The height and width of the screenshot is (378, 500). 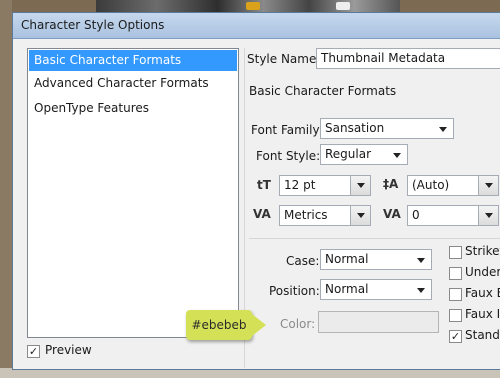 I want to click on position-label: Position:, so click(x=294, y=291).